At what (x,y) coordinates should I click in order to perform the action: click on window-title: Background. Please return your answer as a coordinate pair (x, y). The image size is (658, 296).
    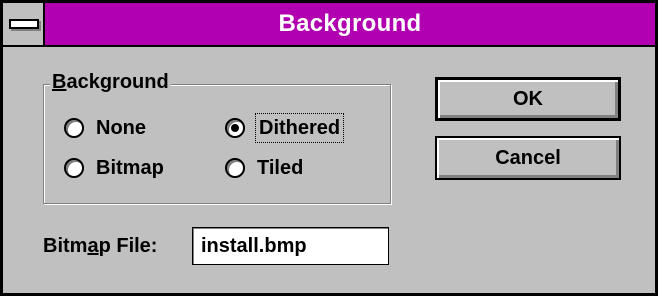
    Looking at the image, I should click on (350, 23).